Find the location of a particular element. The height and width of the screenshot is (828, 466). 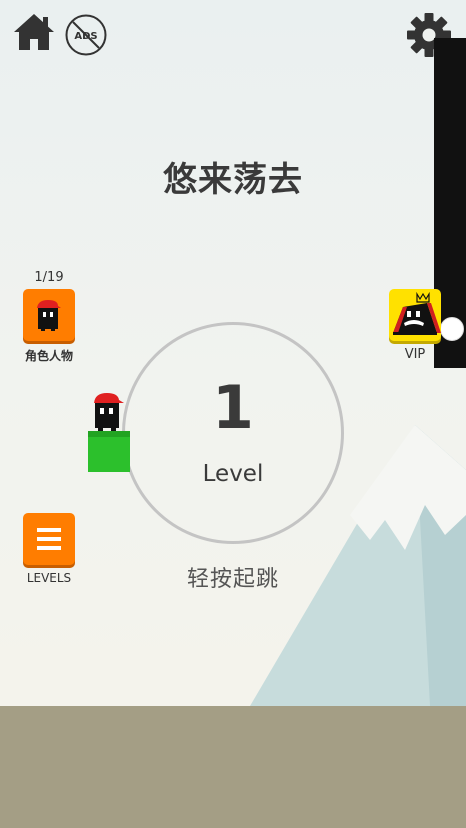

level-word: Level is located at coordinates (233, 474).